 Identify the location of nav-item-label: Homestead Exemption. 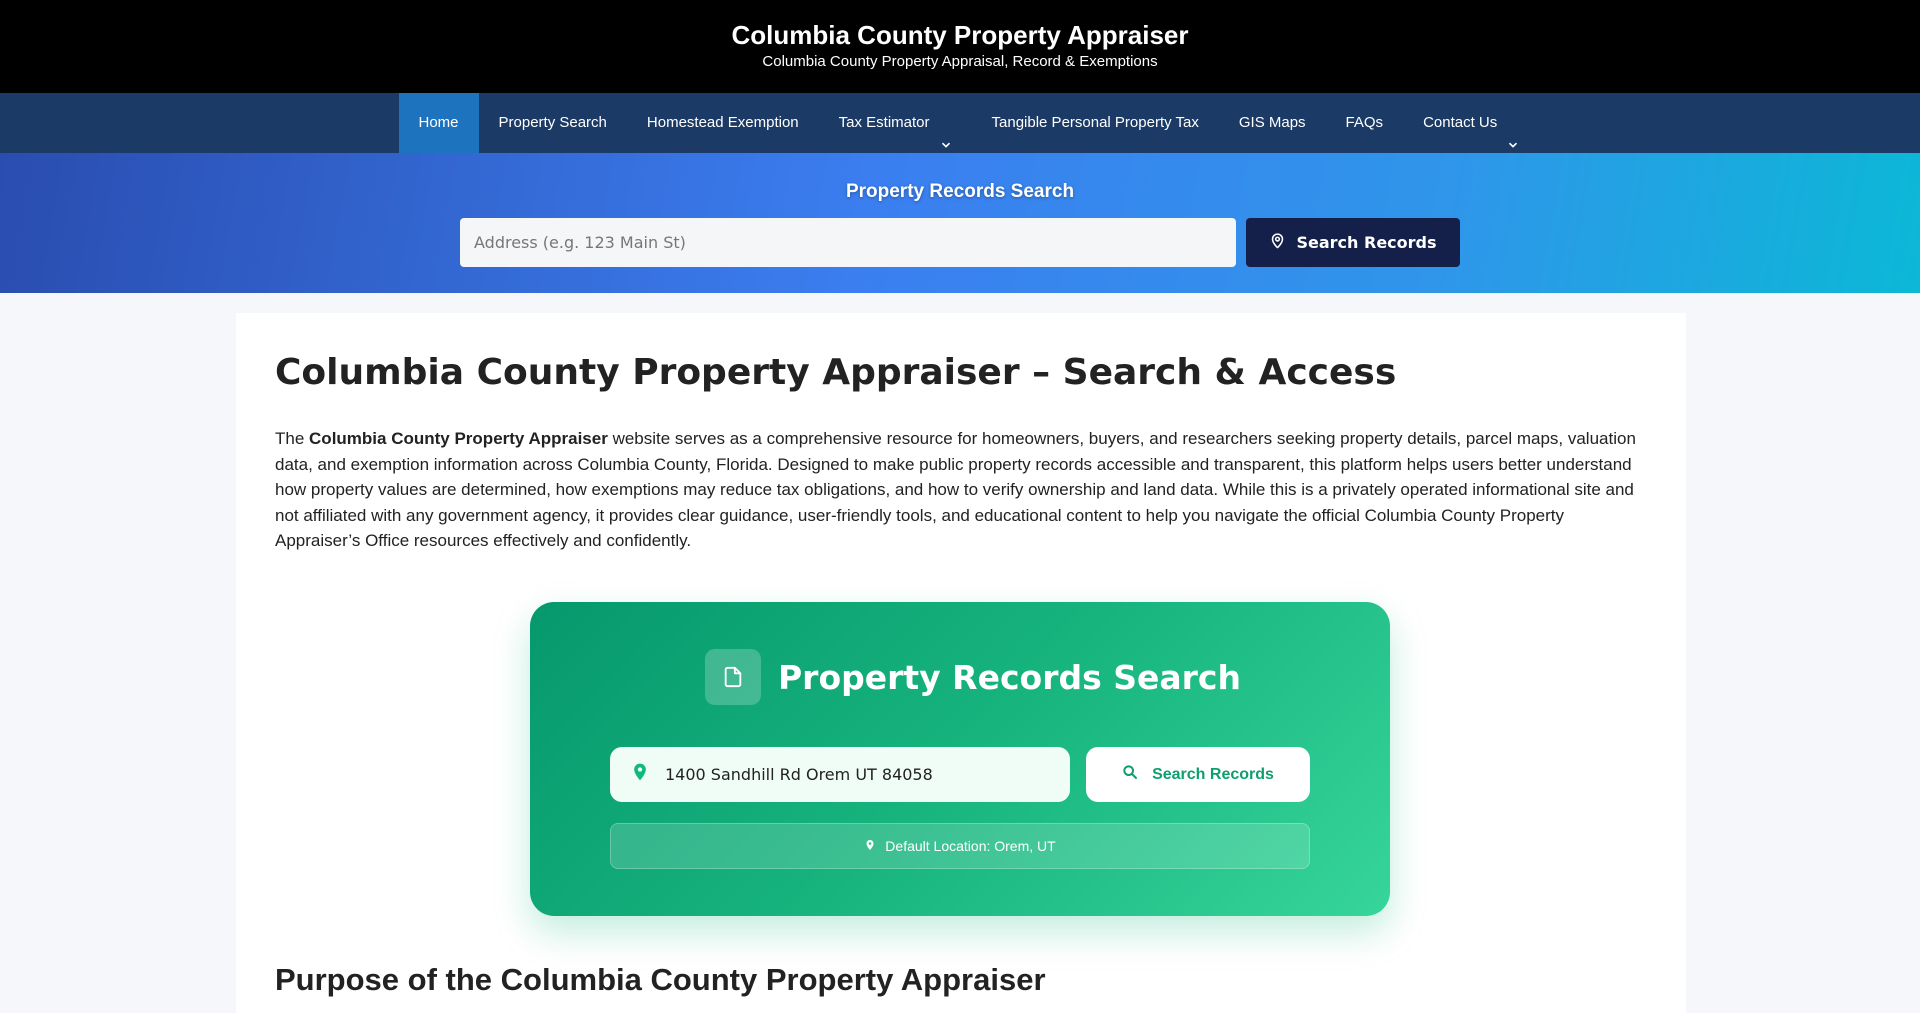
(722, 122).